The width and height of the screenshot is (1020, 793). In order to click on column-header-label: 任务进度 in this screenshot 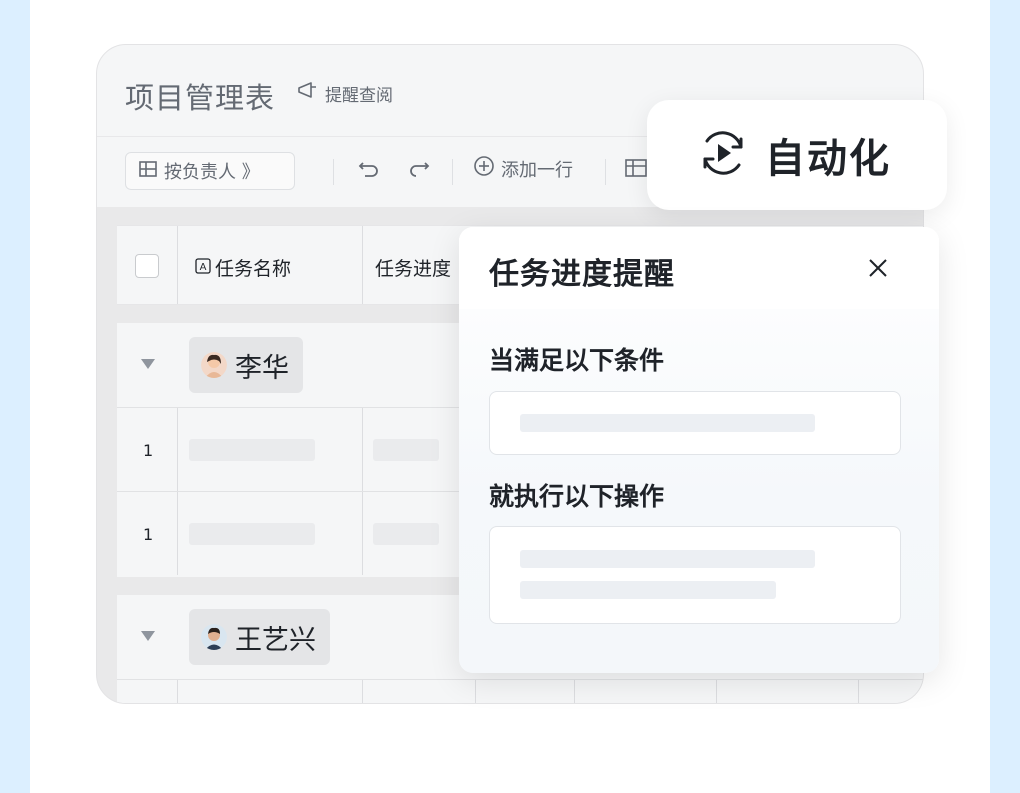, I will do `click(413, 269)`.